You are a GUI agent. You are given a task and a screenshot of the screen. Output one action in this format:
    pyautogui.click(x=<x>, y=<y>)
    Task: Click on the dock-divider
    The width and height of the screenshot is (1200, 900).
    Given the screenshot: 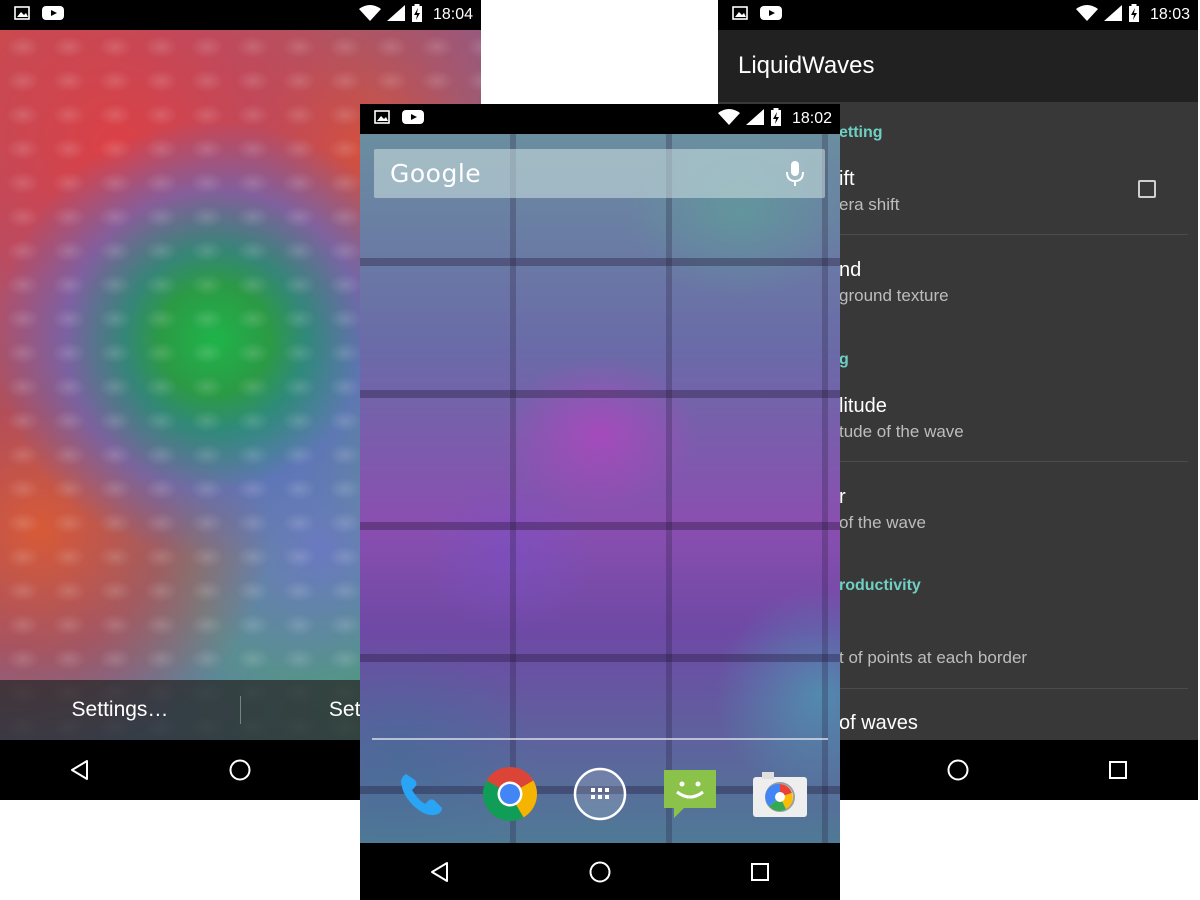 What is the action you would take?
    pyautogui.click(x=600, y=739)
    